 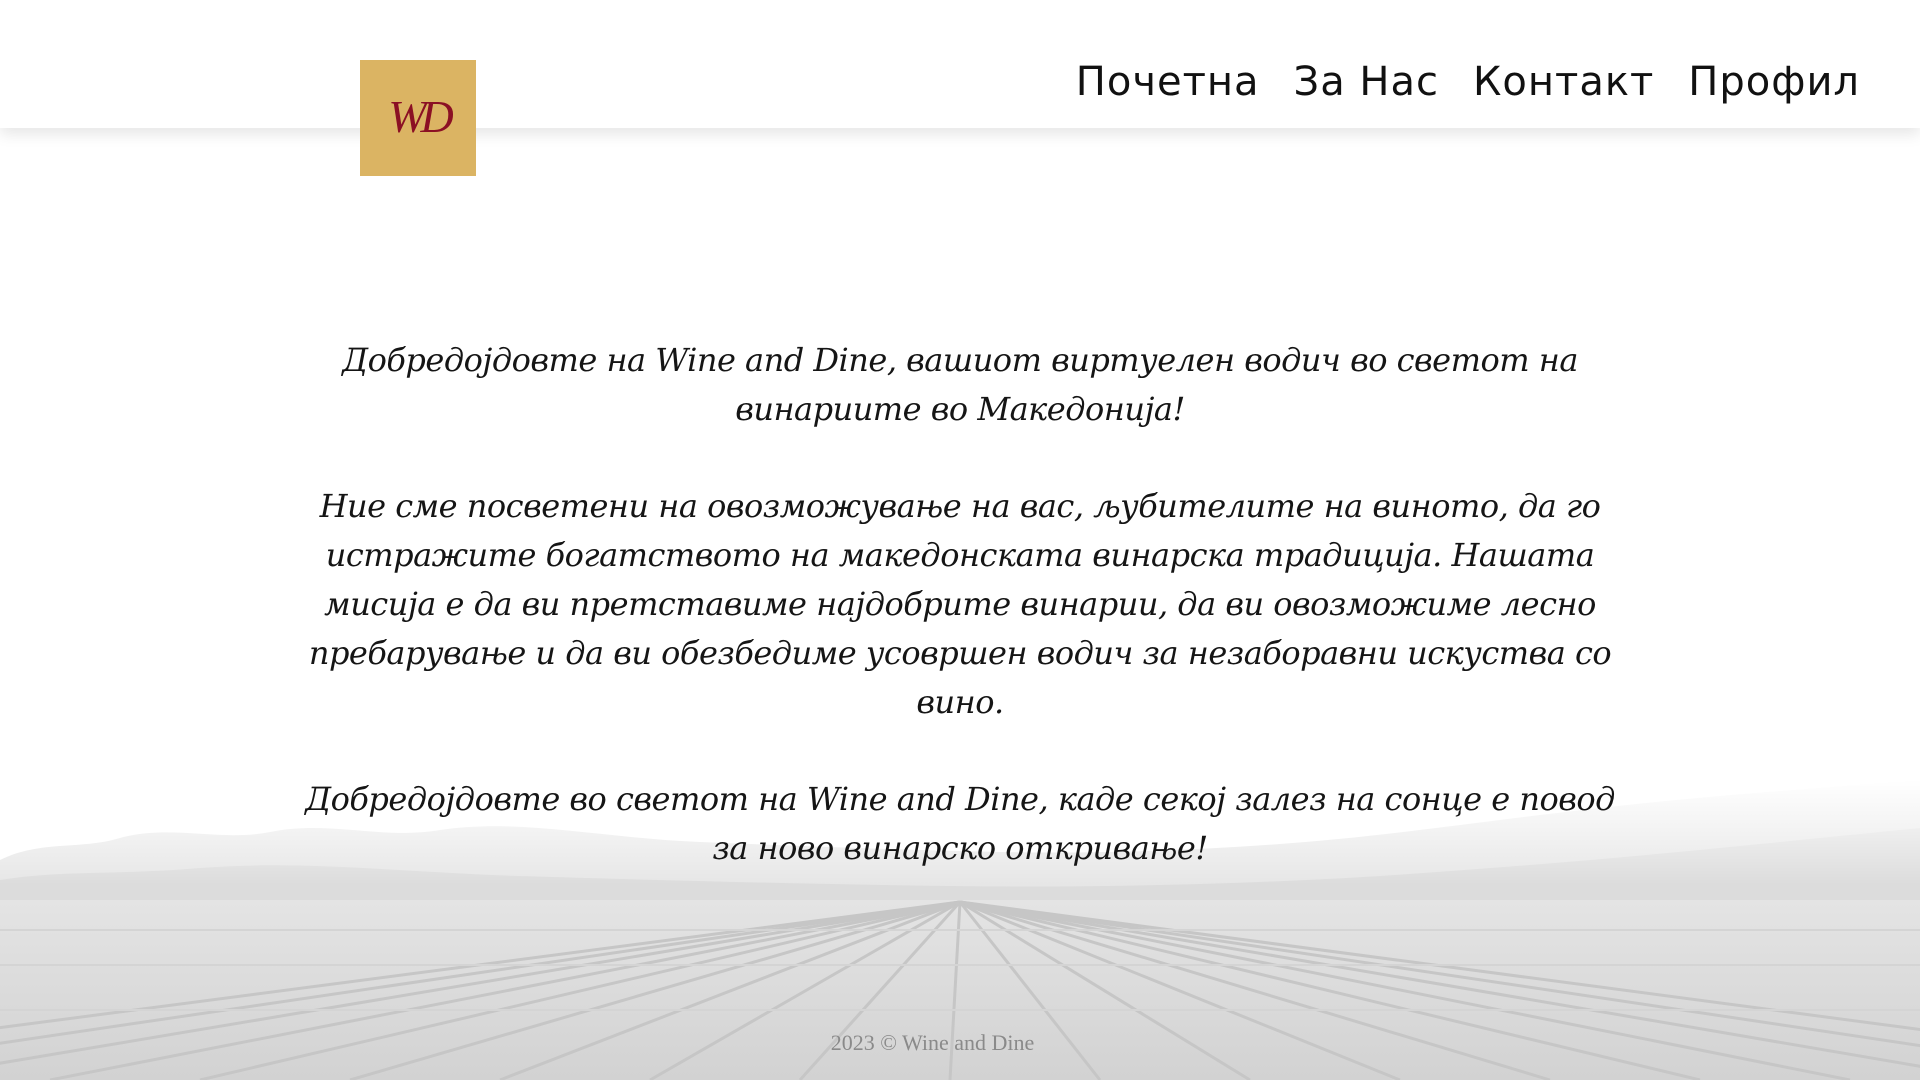 I want to click on site-logo: WD, so click(x=418, y=118).